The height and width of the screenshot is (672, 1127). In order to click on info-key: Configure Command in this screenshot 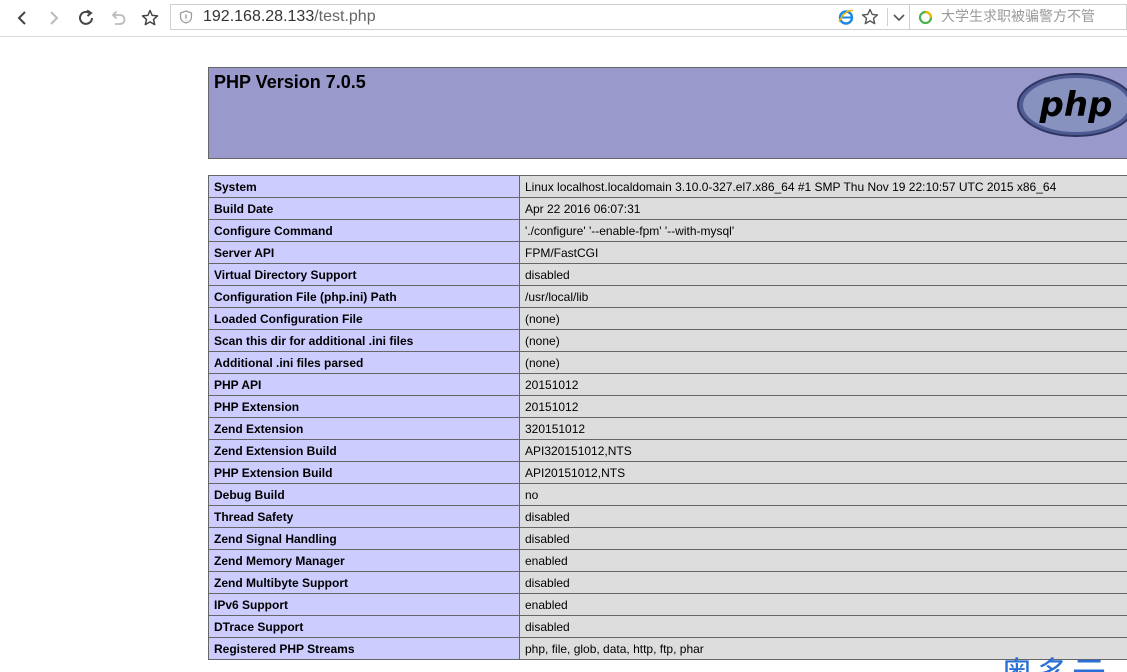, I will do `click(364, 230)`.